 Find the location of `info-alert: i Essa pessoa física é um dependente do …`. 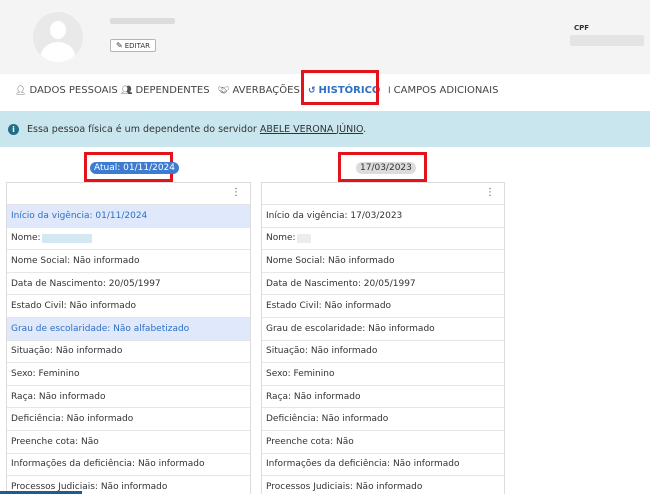

info-alert: i Essa pessoa física é um dependente do … is located at coordinates (325, 129).